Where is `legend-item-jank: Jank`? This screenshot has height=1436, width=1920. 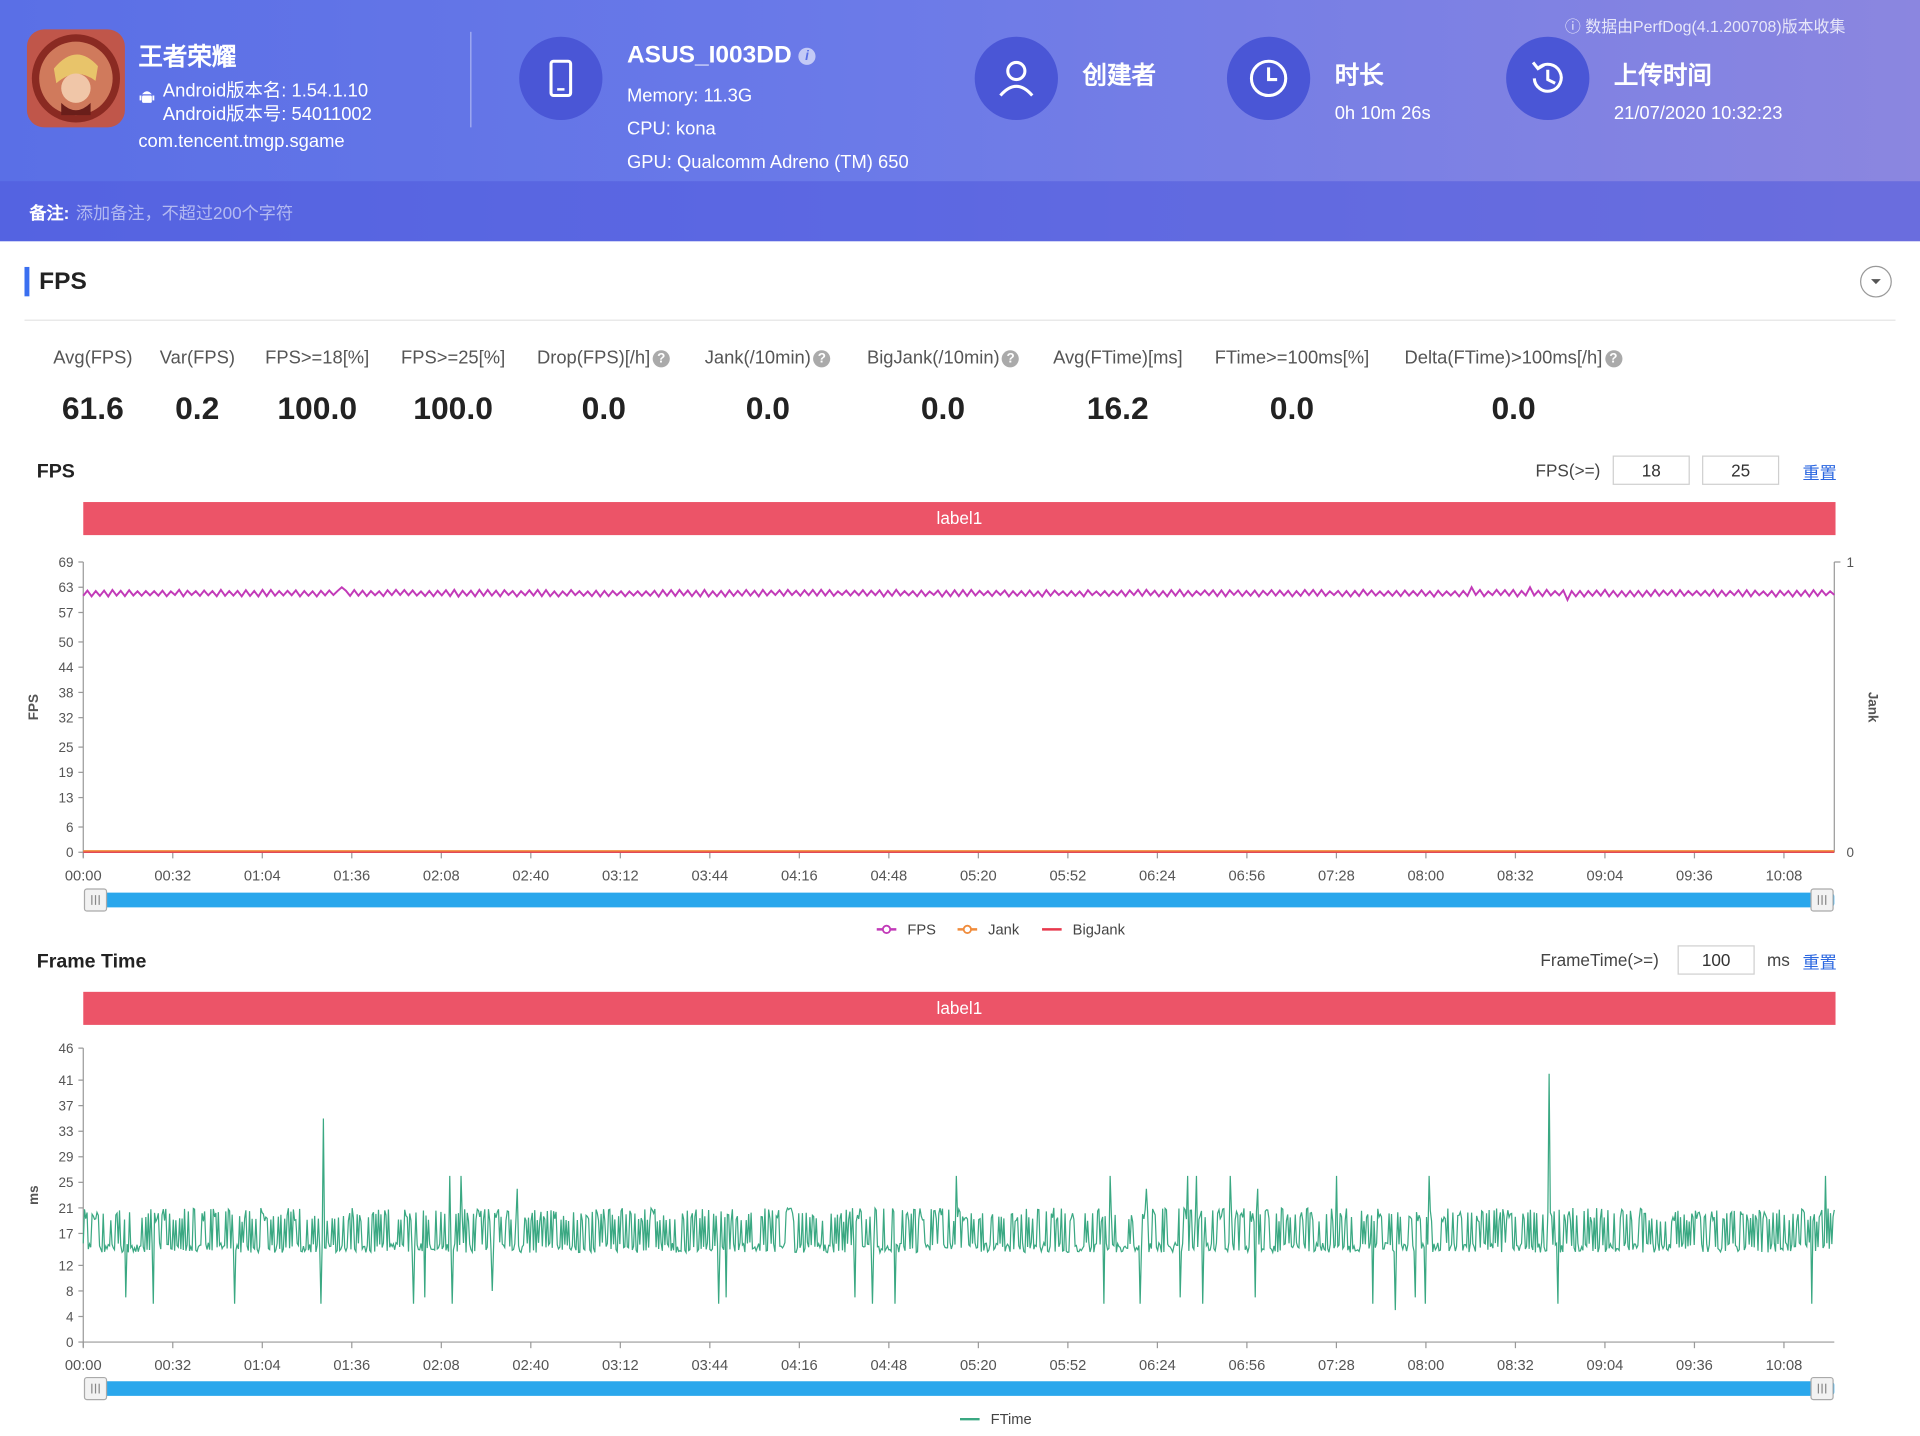
legend-item-jank: Jank is located at coordinates (988, 930).